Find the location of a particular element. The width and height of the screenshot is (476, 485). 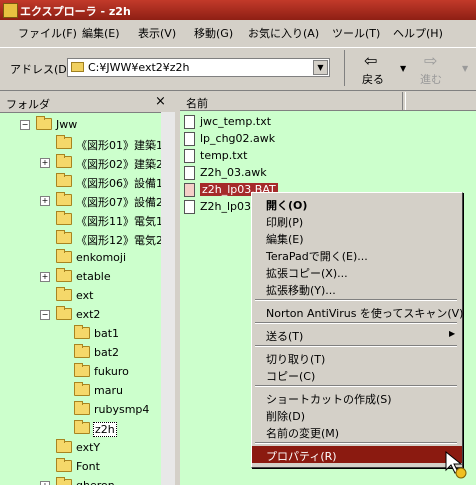

folder-pane-title: フォルダ is located at coordinates (28, 104).